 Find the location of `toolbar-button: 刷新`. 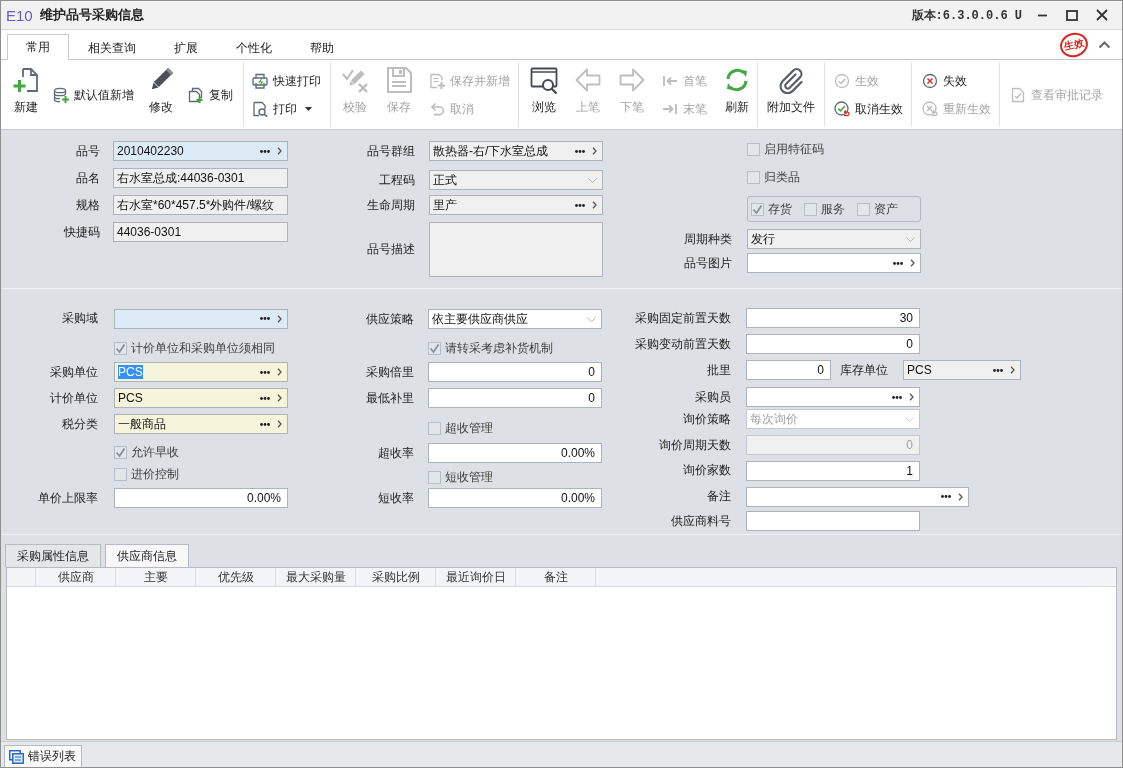

toolbar-button: 刷新 is located at coordinates (737, 88).